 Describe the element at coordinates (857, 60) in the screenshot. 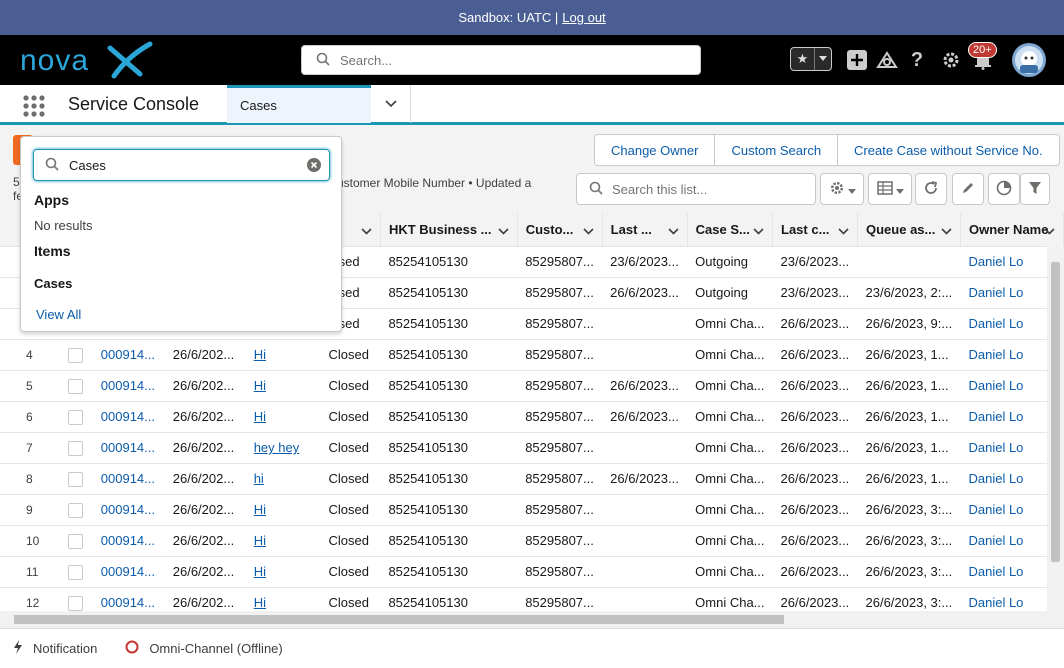

I see `plus-icon` at that location.